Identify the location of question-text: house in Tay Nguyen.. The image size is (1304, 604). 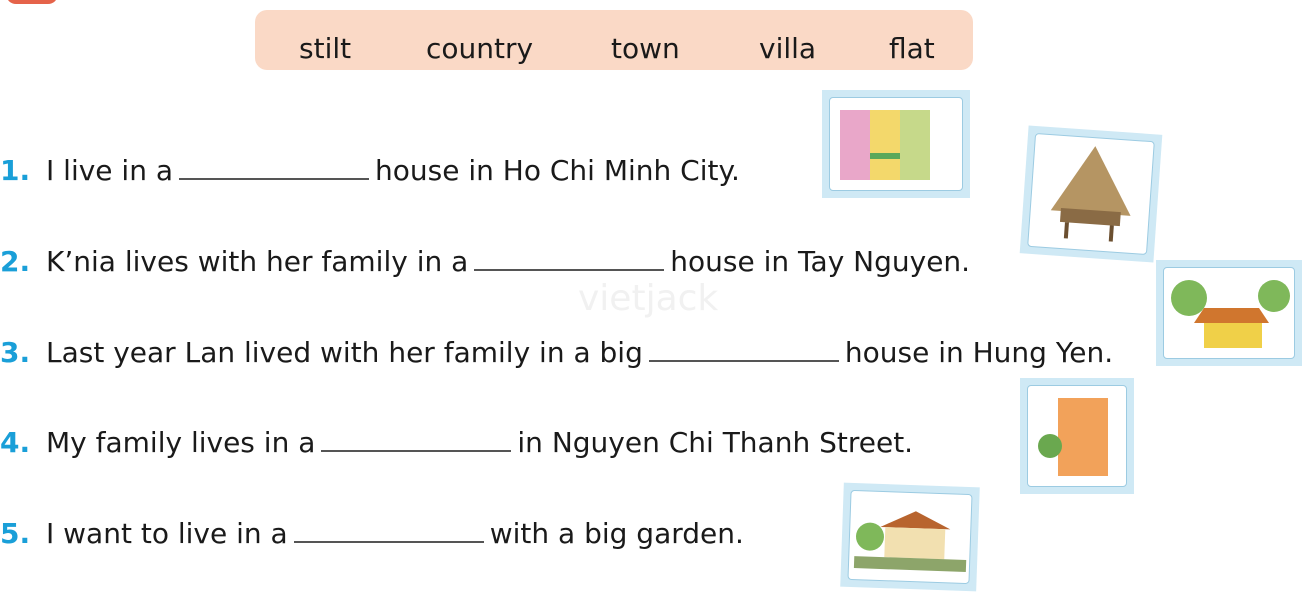
(820, 261).